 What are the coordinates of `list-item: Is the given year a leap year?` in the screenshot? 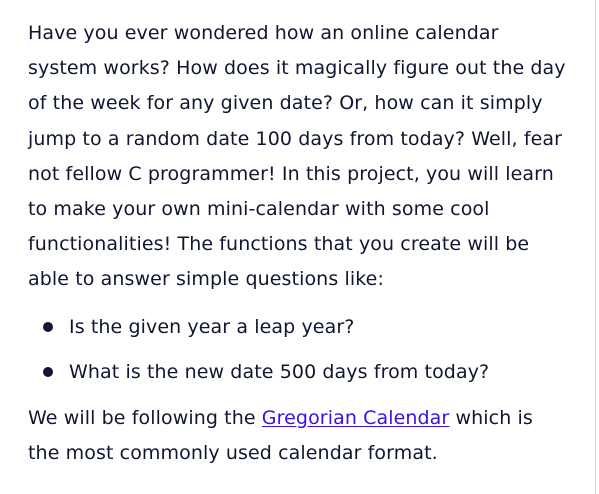 It's located at (311, 327).